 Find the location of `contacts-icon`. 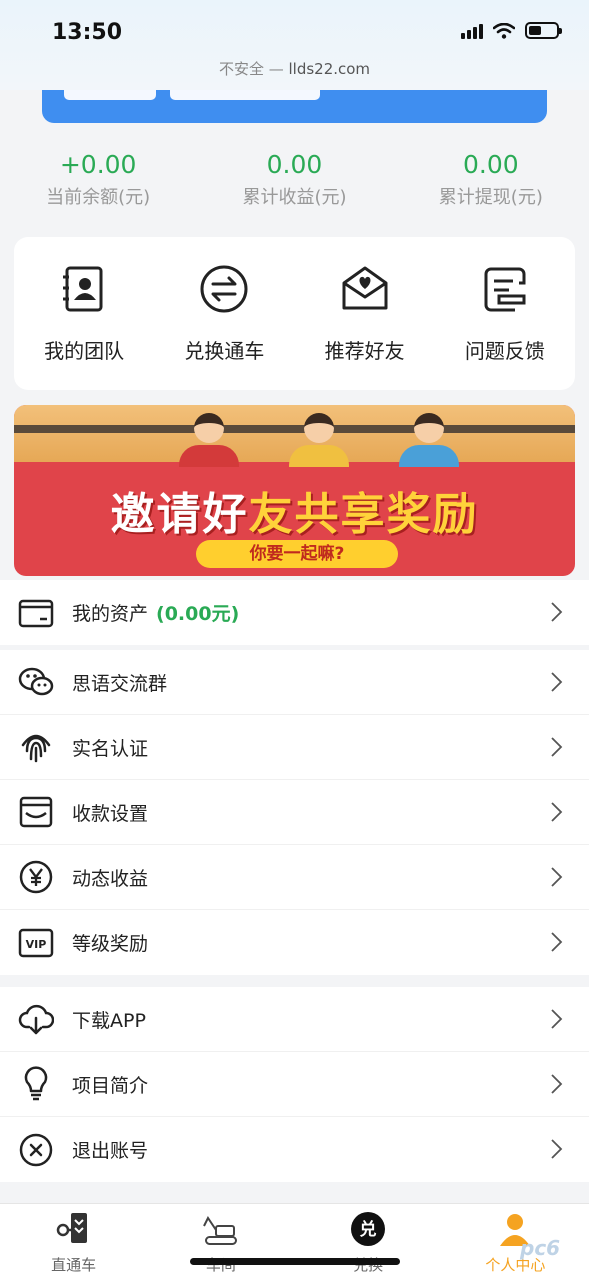

contacts-icon is located at coordinates (83, 289).